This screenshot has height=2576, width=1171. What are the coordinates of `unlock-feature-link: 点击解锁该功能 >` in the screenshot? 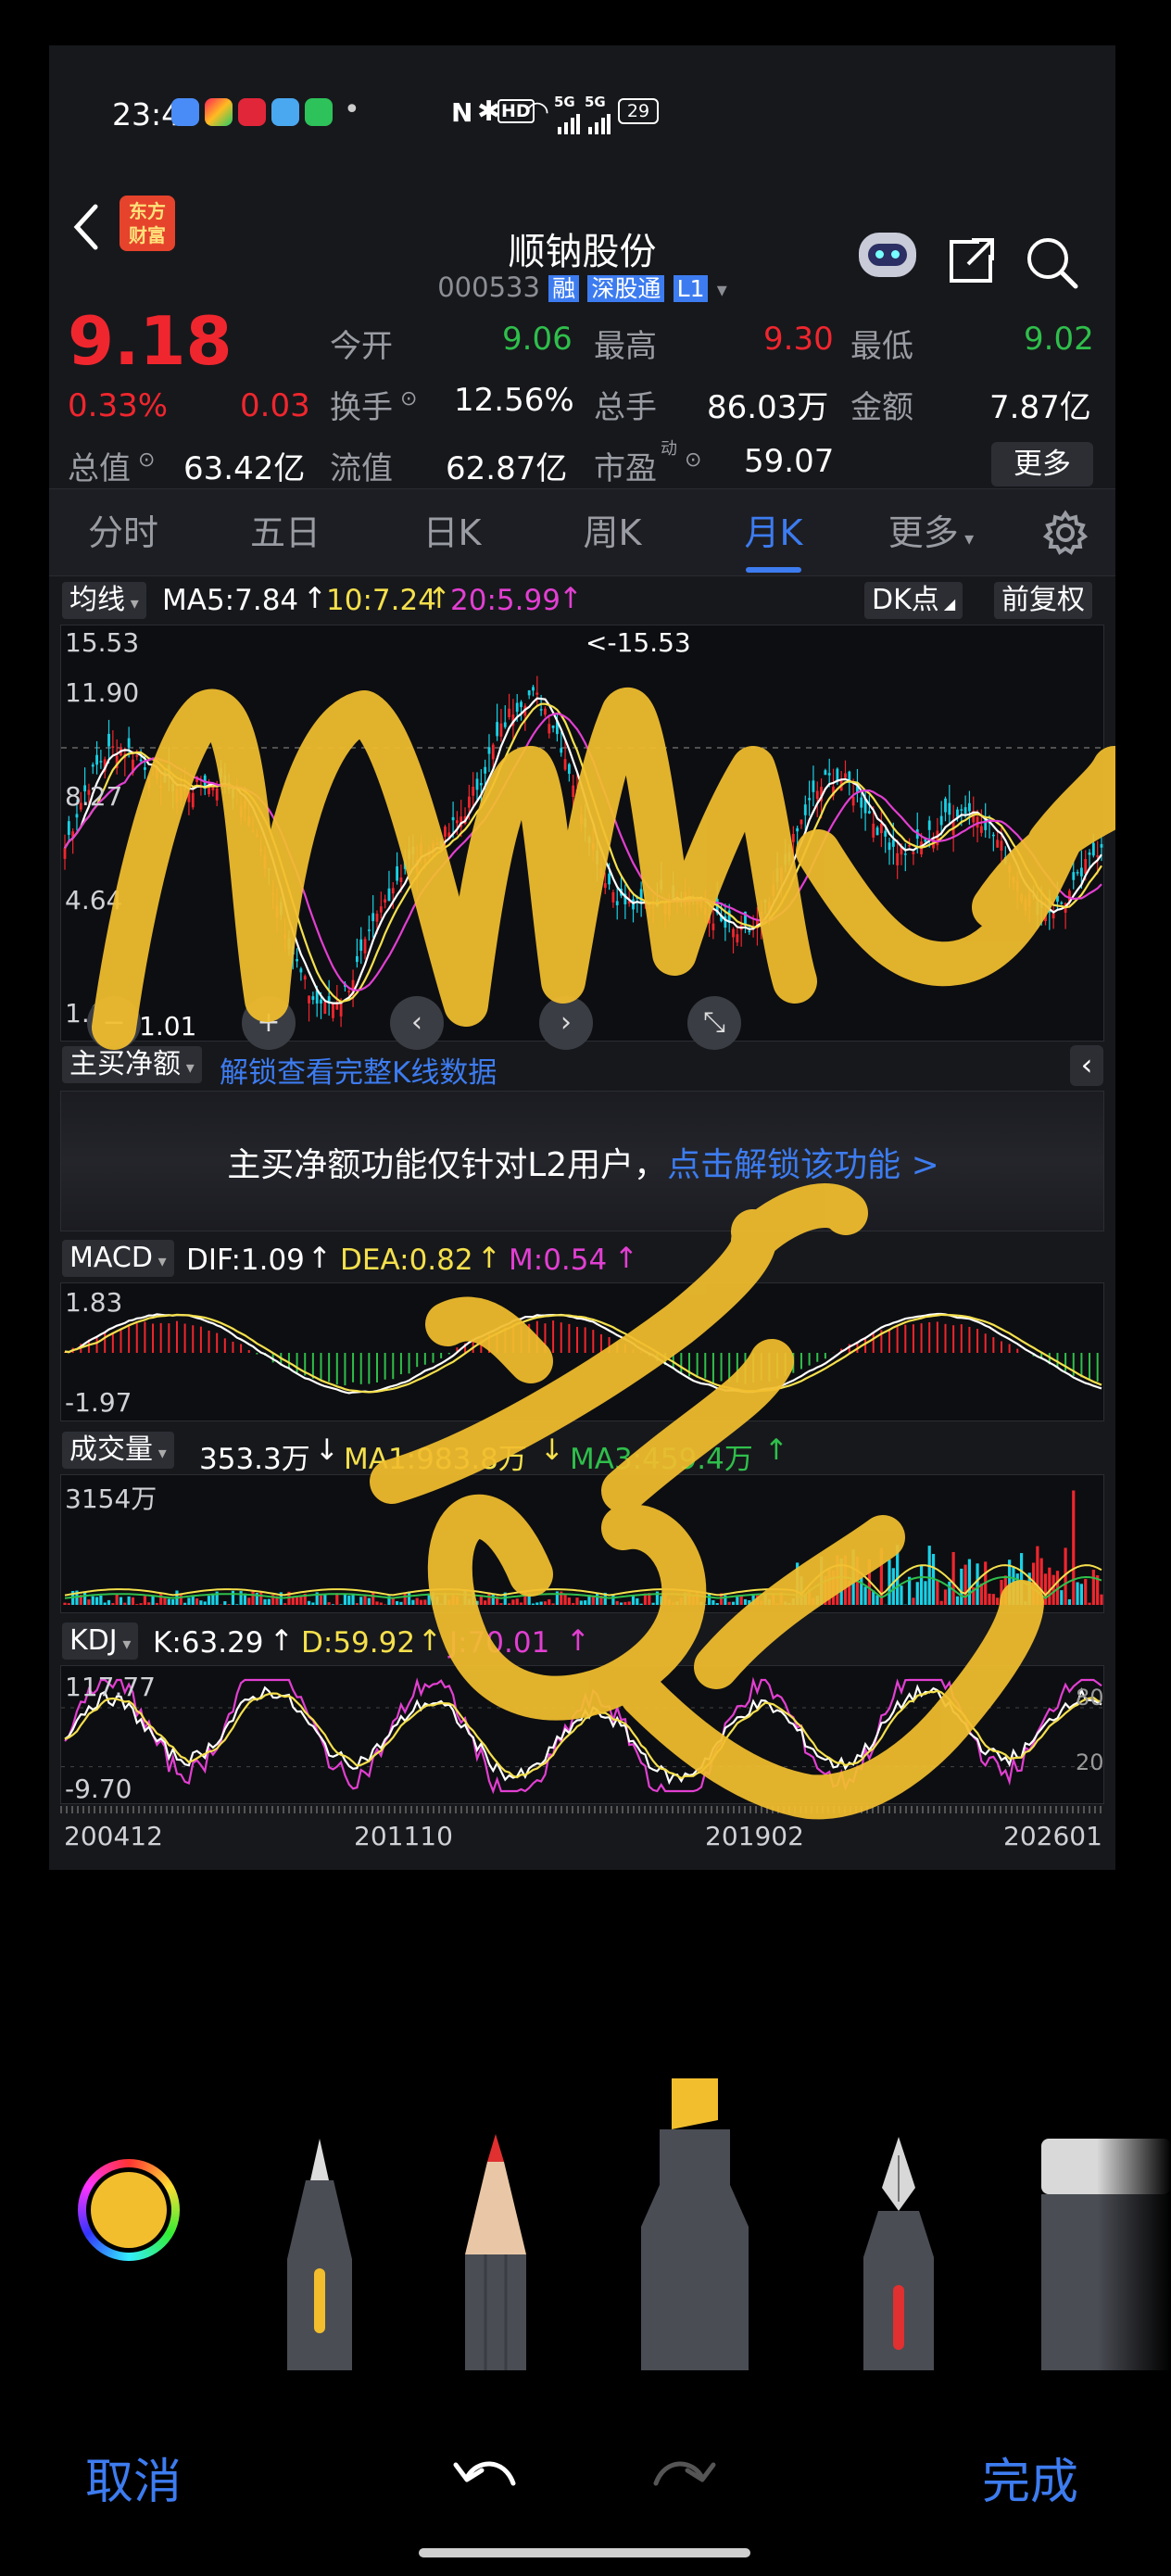 It's located at (803, 1165).